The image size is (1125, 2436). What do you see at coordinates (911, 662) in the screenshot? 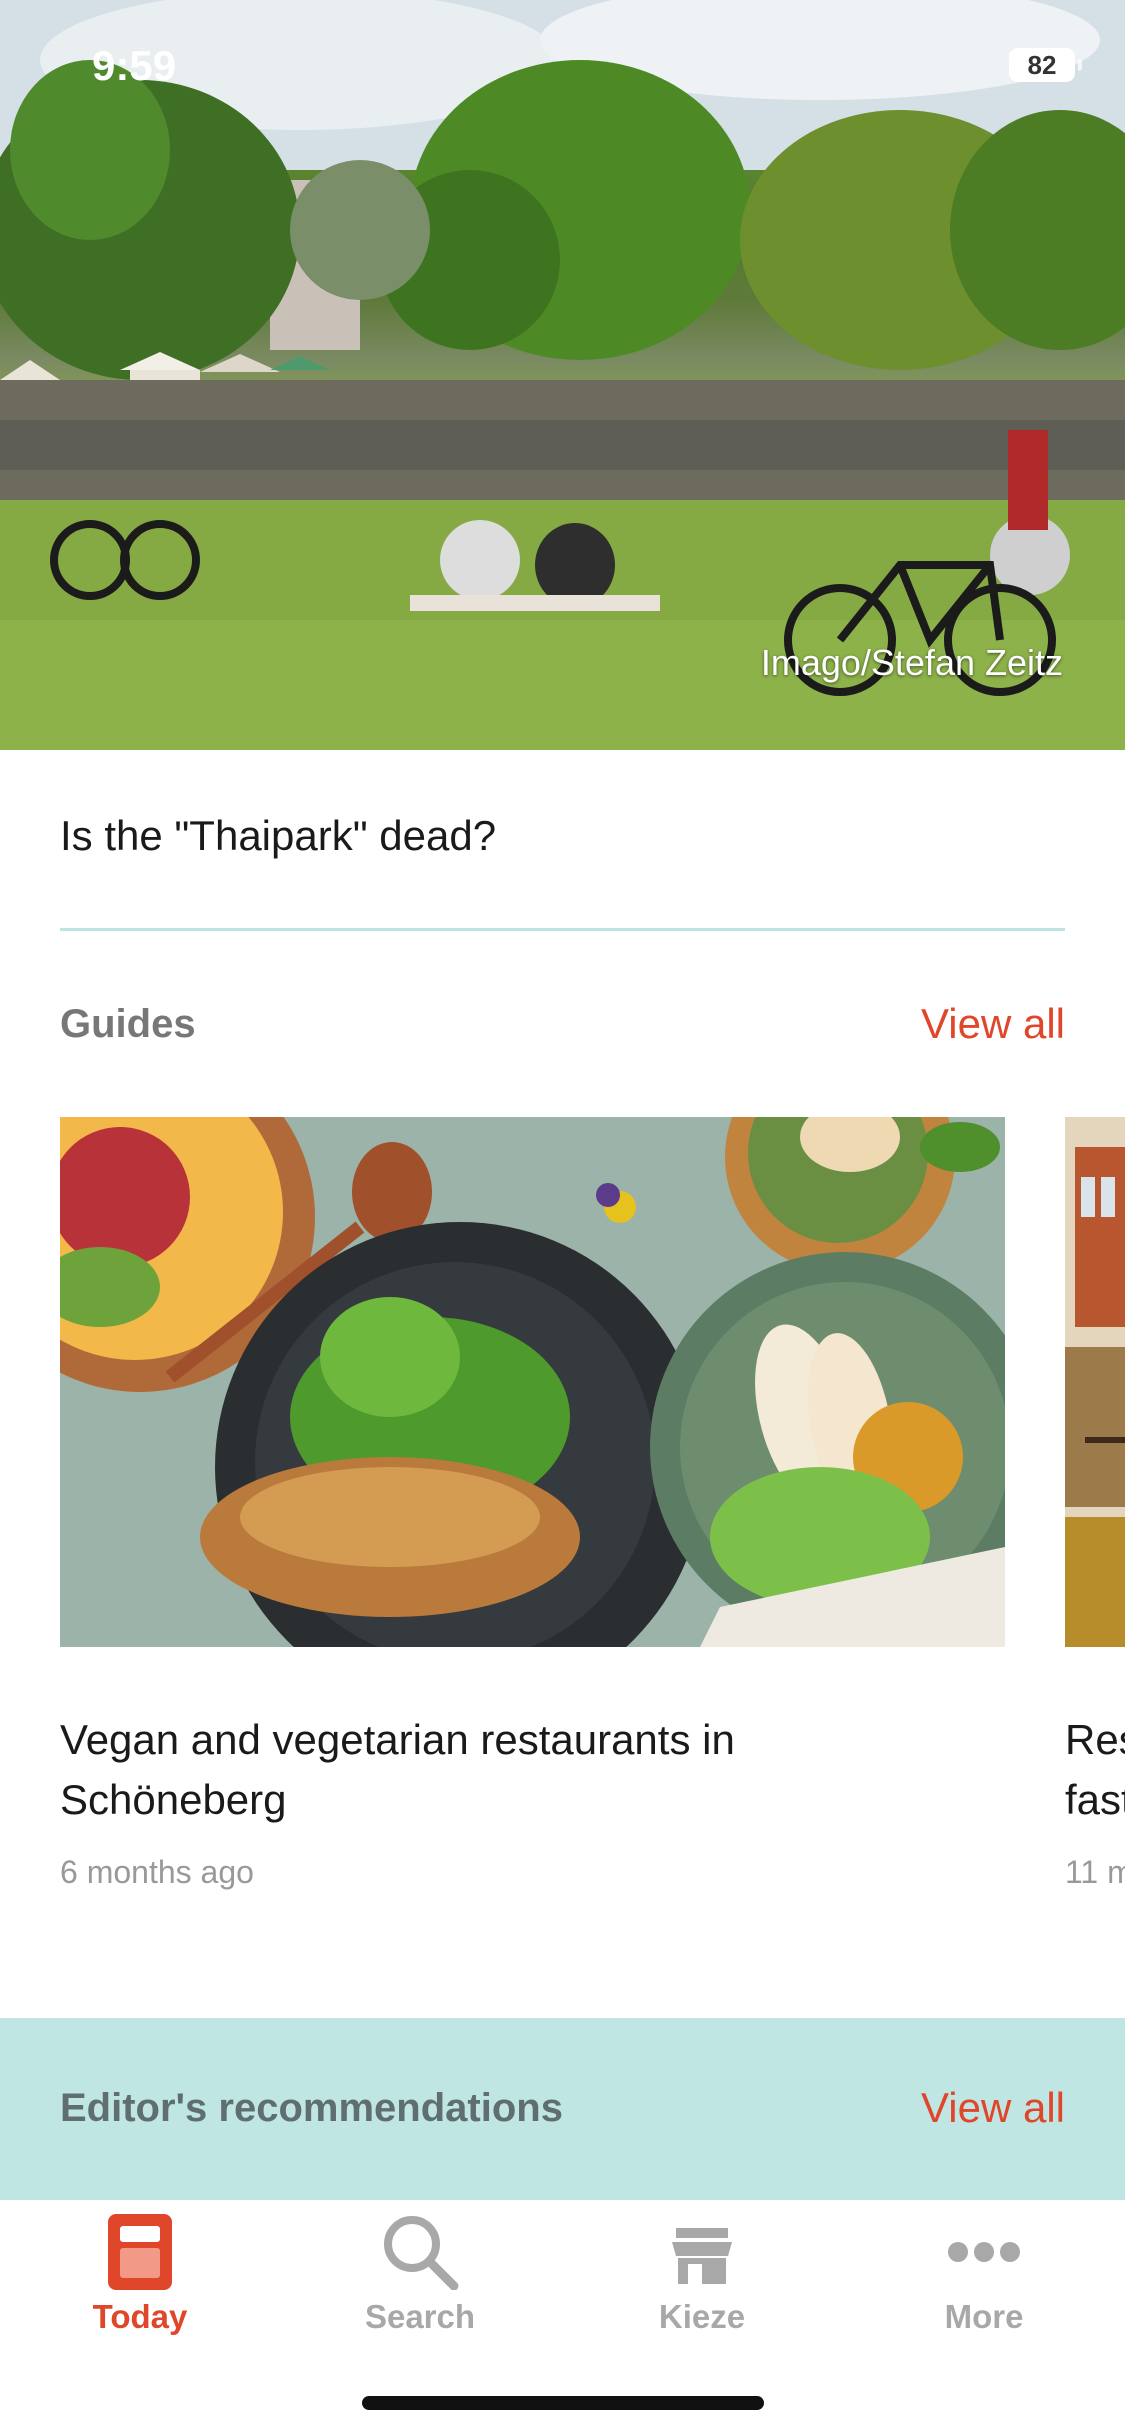
I see `photo-credit: Imago/Stefan Zeitz` at bounding box center [911, 662].